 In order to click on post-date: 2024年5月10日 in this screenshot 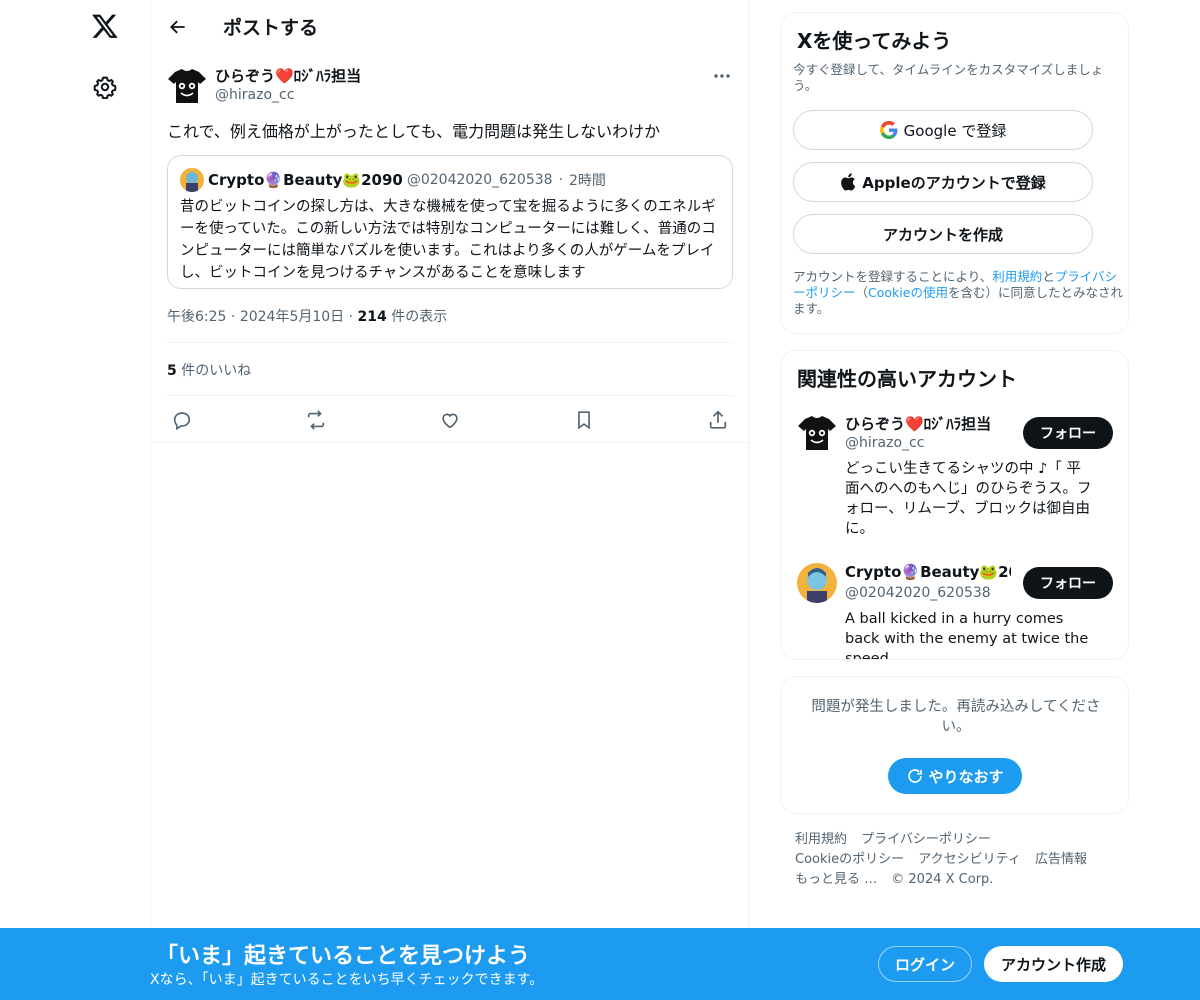, I will do `click(292, 317)`.